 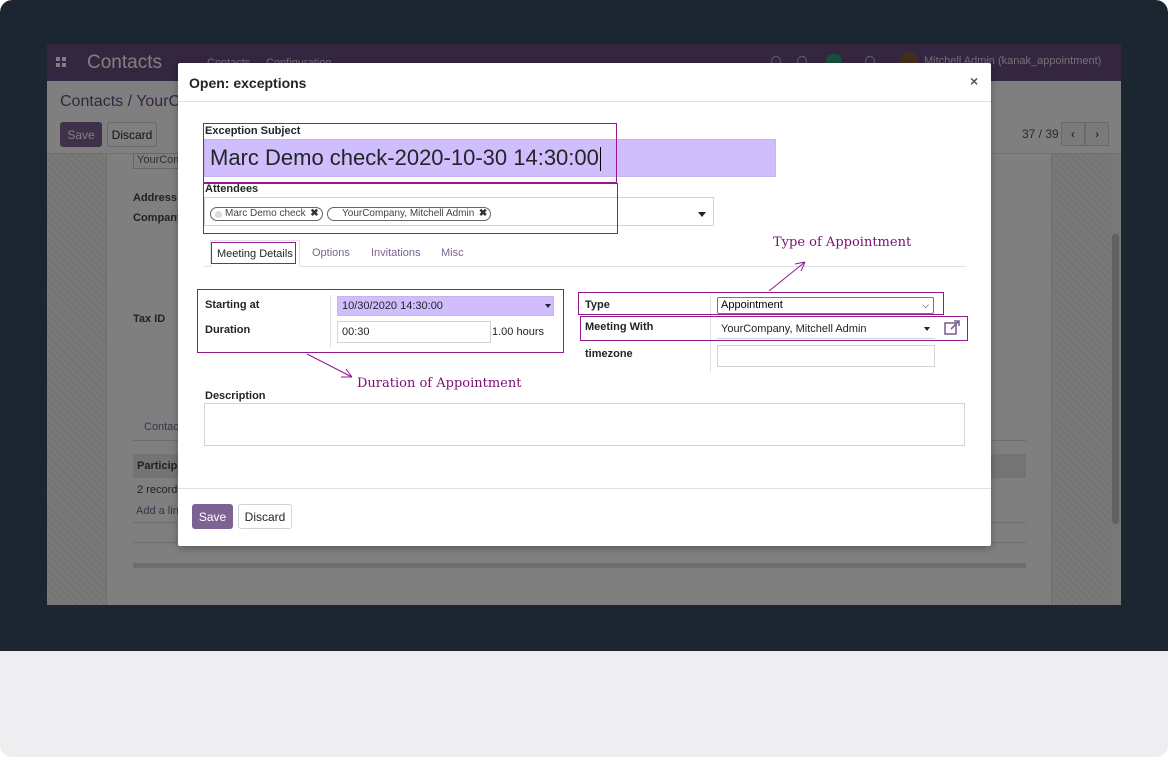 I want to click on meeting-with-value: YourCompany, Mitchell Admin, so click(x=794, y=329).